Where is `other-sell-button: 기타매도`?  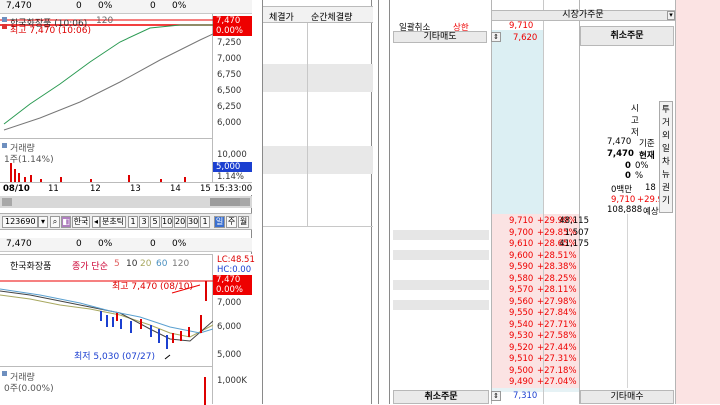
other-sell-button: 기타매도 is located at coordinates (440, 37).